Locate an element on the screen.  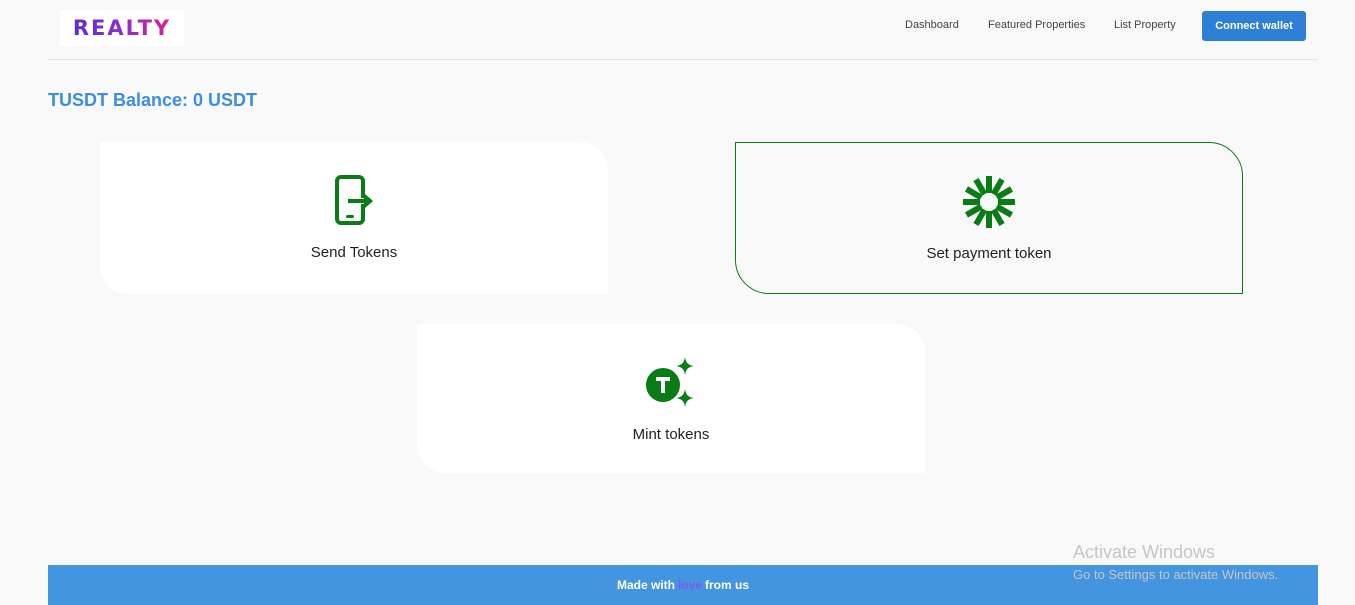
starburst-icon is located at coordinates (989, 202).